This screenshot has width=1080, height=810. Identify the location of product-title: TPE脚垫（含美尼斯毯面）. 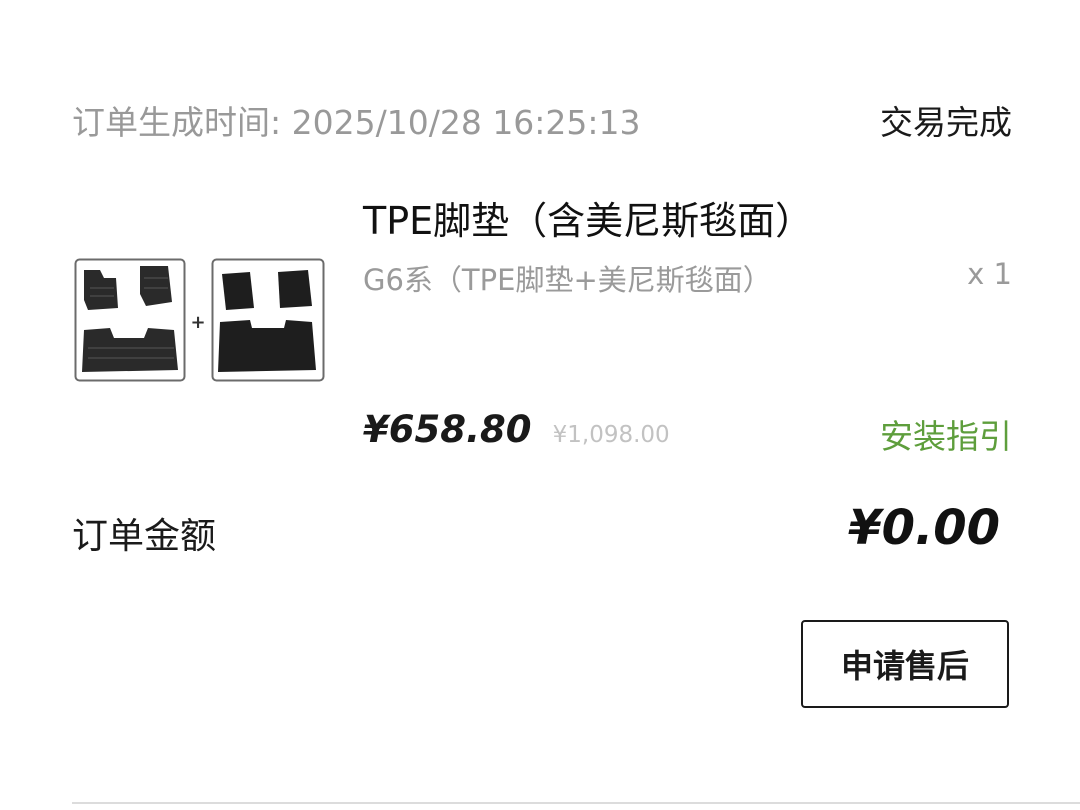
(588, 221).